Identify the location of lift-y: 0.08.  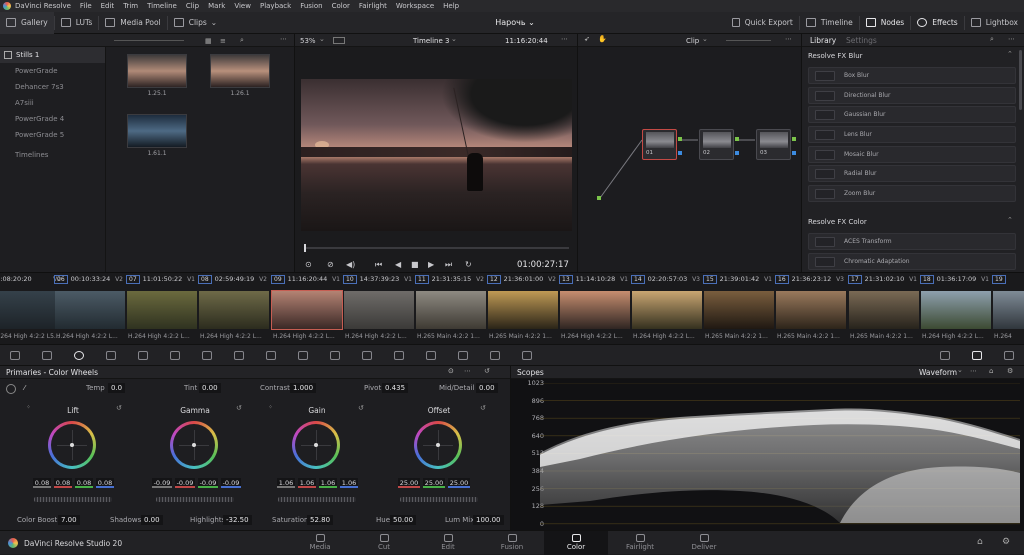
(42, 483).